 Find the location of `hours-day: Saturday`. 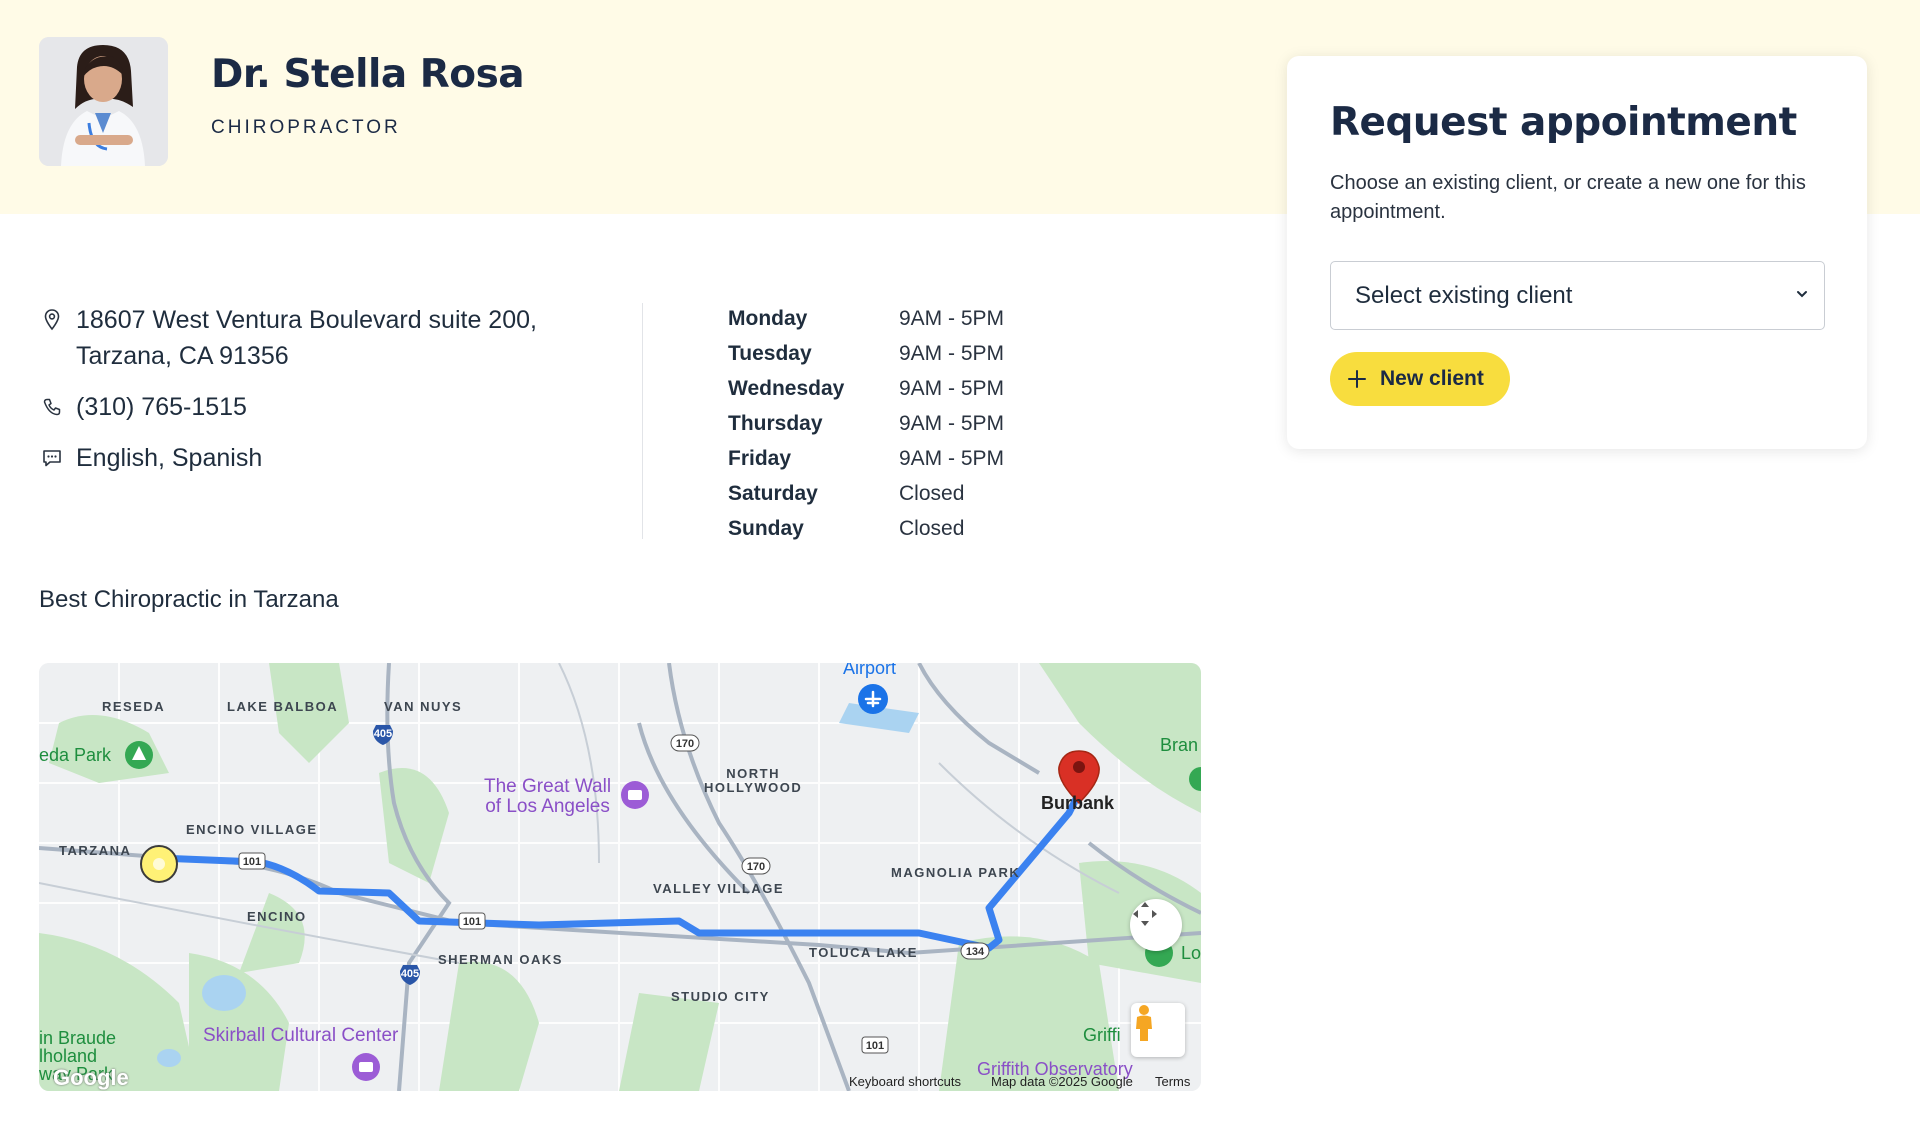

hours-day: Saturday is located at coordinates (773, 493).